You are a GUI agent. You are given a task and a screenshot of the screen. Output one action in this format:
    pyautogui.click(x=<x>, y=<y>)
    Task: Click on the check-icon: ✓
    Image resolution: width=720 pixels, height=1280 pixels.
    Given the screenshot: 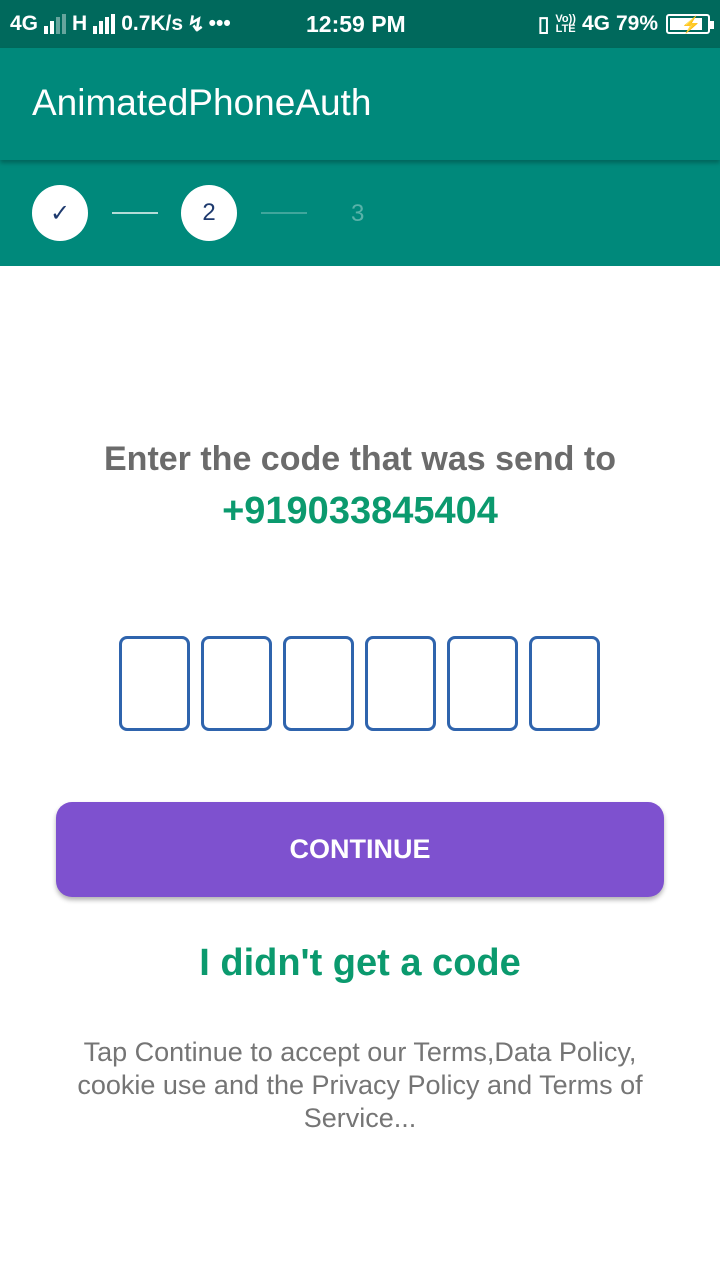 What is the action you would take?
    pyautogui.click(x=60, y=213)
    